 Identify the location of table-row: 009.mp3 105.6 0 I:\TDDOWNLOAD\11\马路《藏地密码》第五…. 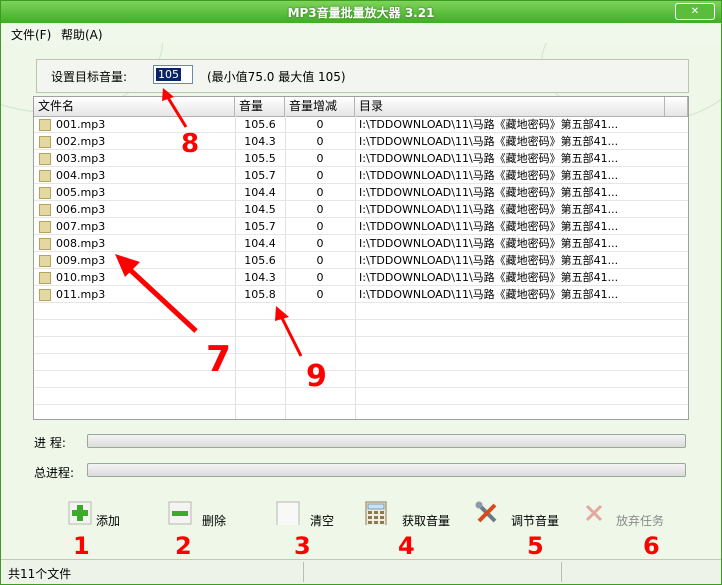
(361, 260).